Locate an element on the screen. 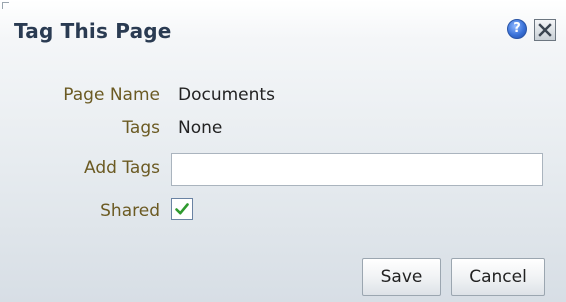 This screenshot has height=302, width=566. shared-label: Shared is located at coordinates (130, 211).